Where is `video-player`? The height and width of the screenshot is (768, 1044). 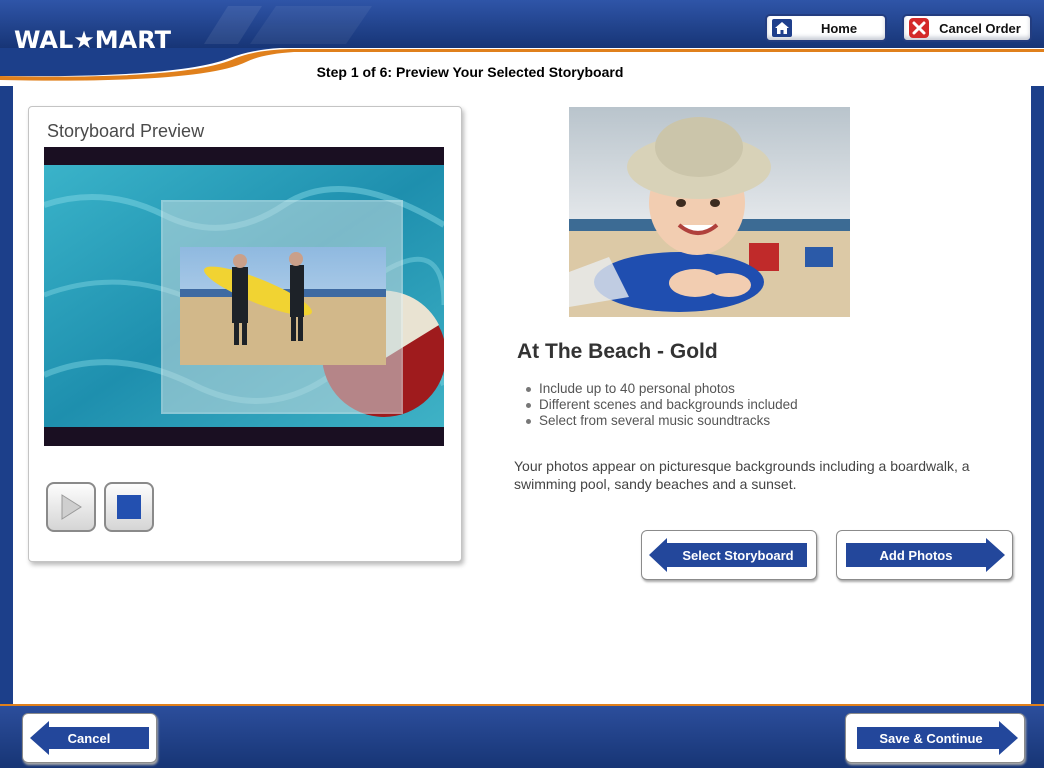 video-player is located at coordinates (244, 296).